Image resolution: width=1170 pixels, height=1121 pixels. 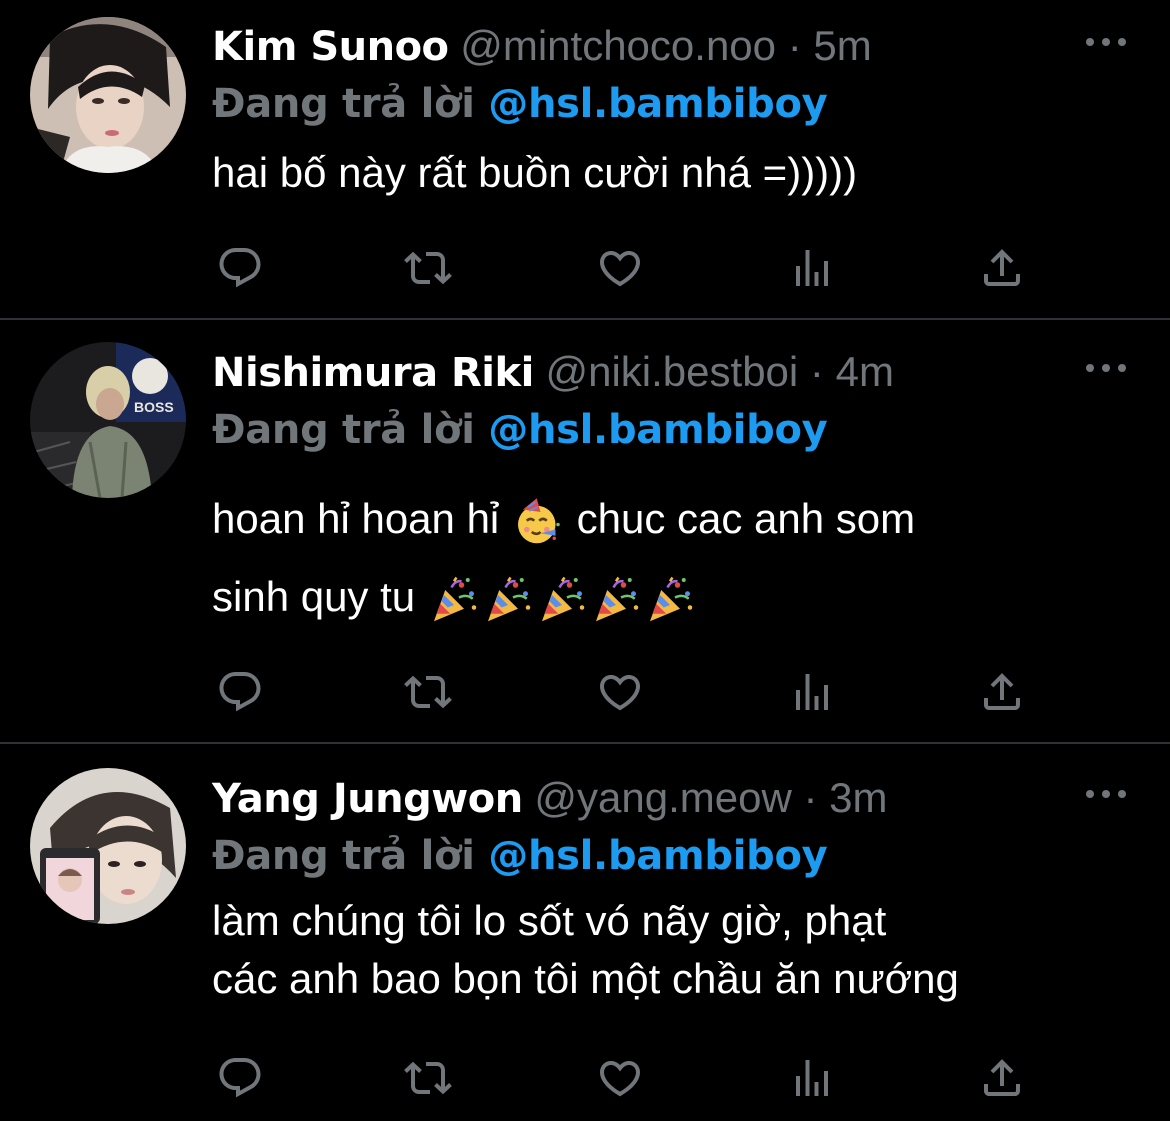 I want to click on display-name: Yang Jungwon, so click(x=367, y=799).